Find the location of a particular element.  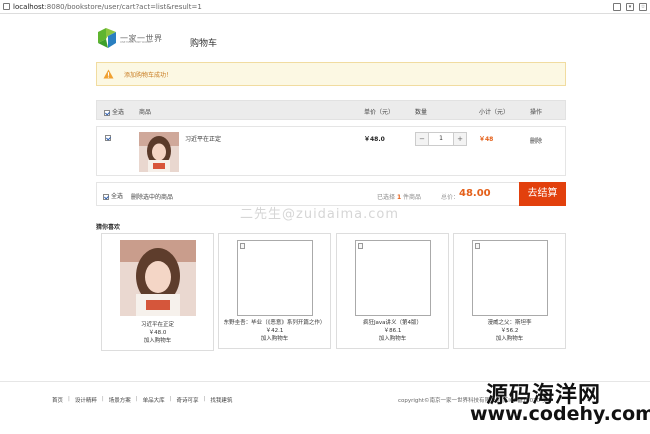

success-alert: 添加购物车成功！ is located at coordinates (331, 74).